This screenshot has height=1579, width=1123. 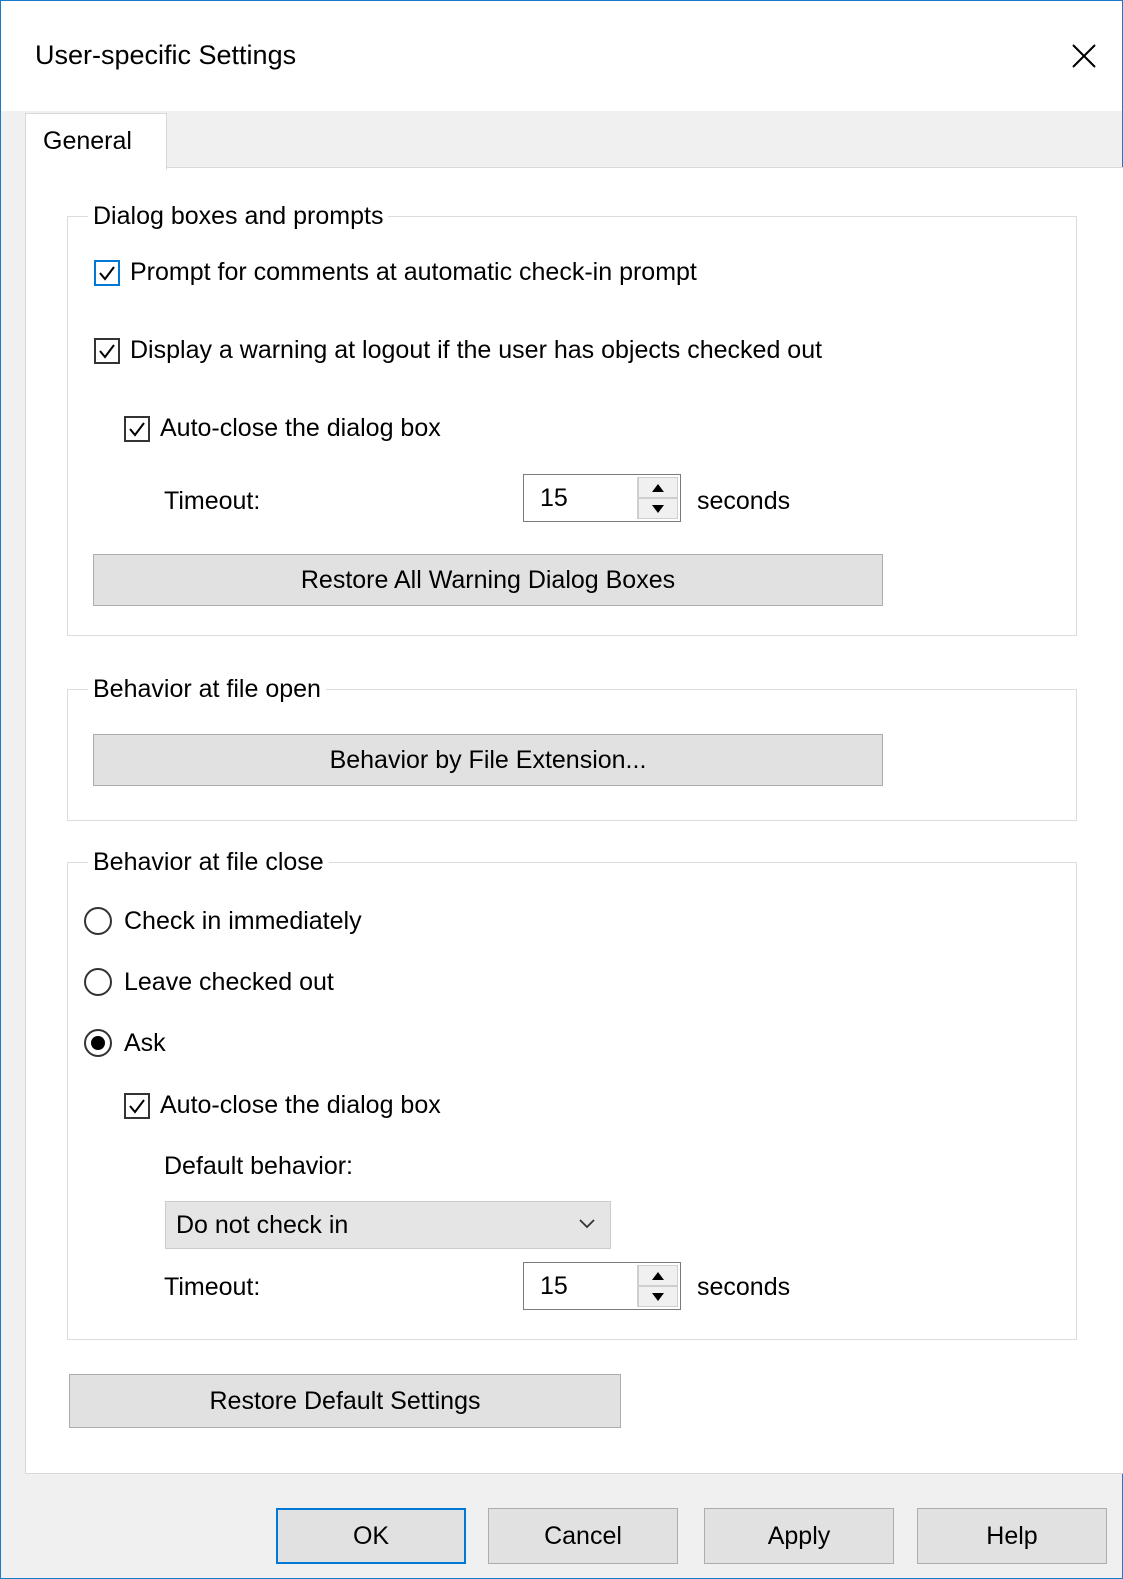 I want to click on restore-warnings-label: Restore All Warning Dialog Boxes, so click(x=488, y=579).